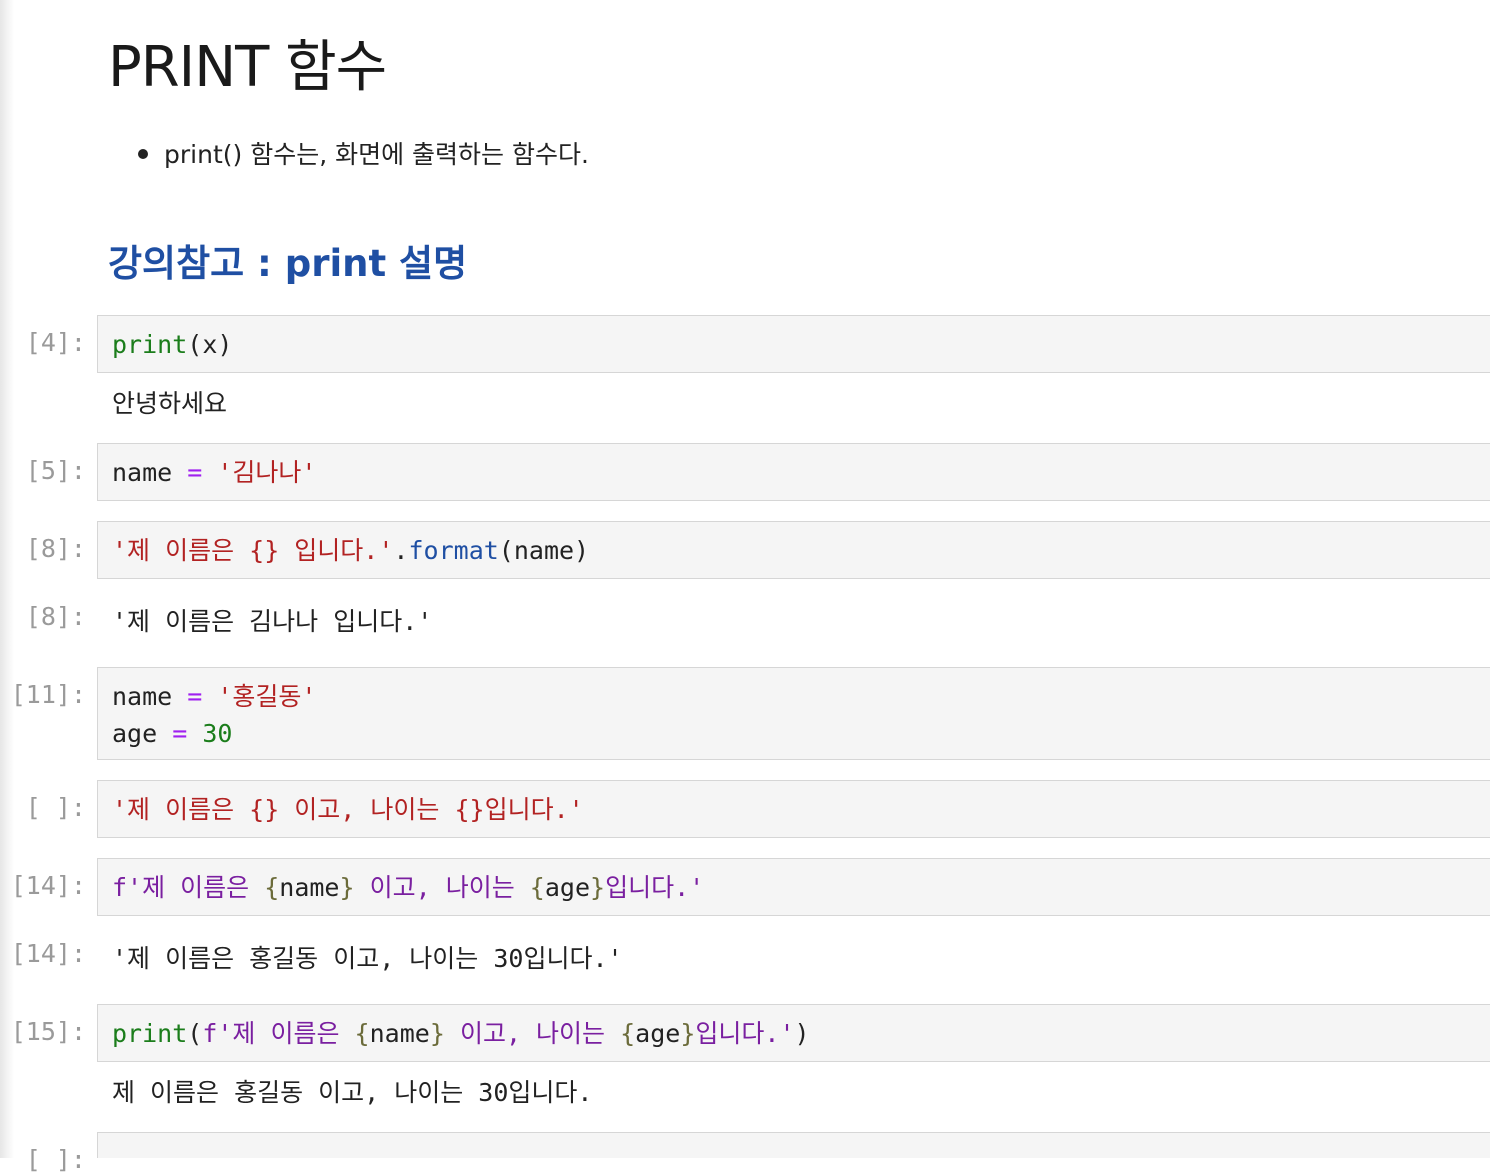 This screenshot has height=1174, width=1490. What do you see at coordinates (172, 733) in the screenshot?
I see `code-line: age = 30` at bounding box center [172, 733].